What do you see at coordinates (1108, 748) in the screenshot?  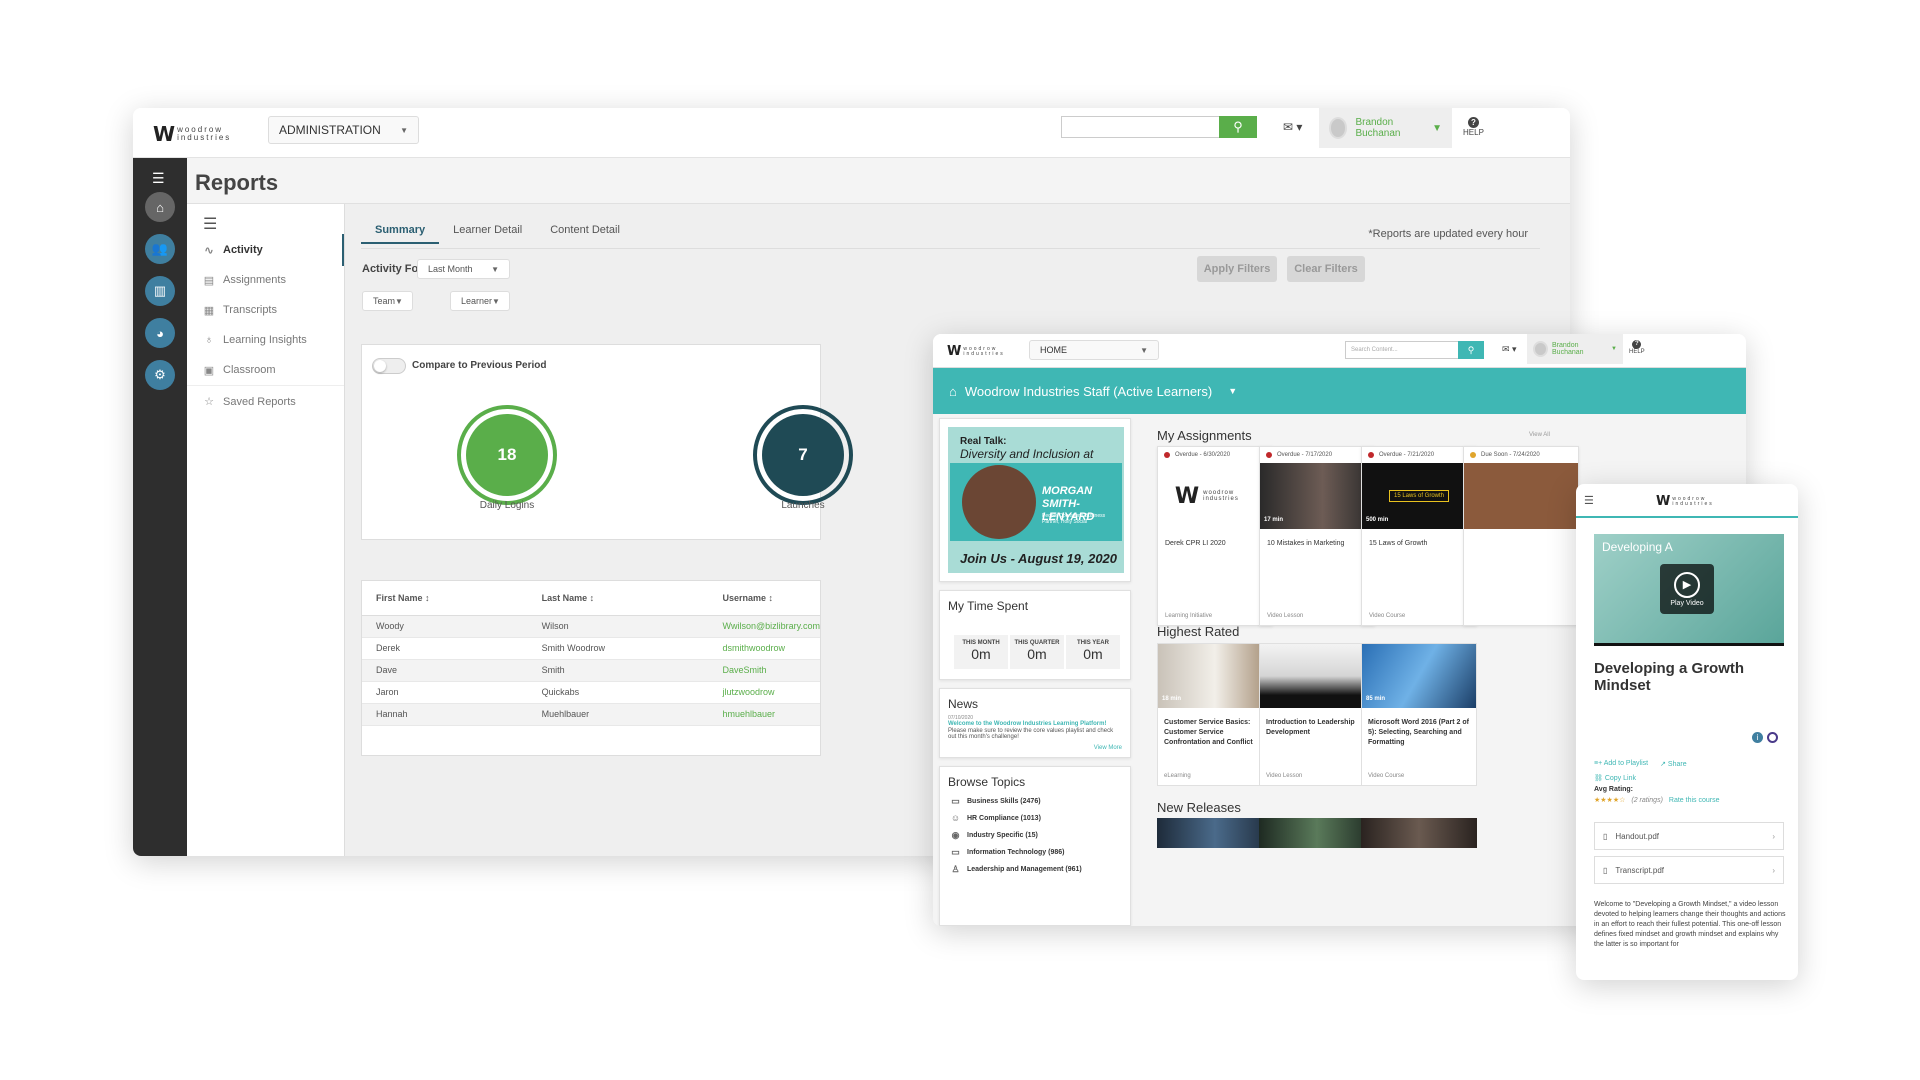 I see `view-more-link: View More` at bounding box center [1108, 748].